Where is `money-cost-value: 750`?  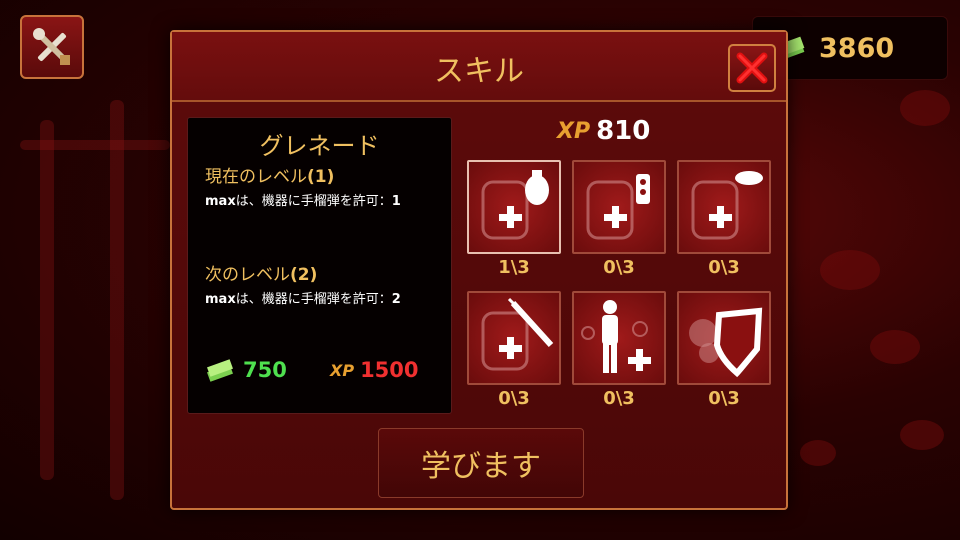
money-cost-value: 750 is located at coordinates (265, 370).